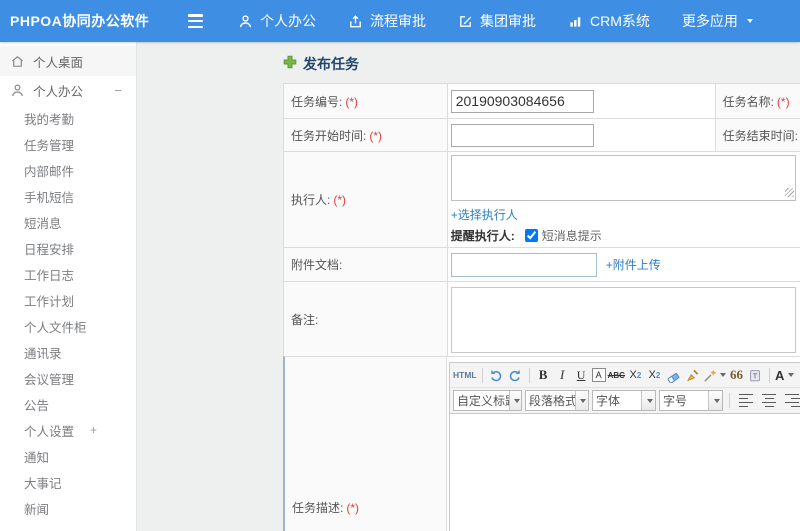 Image resolution: width=800 pixels, height=531 pixels. I want to click on sidebar-item-meeting-management: 会议管理, so click(68, 378).